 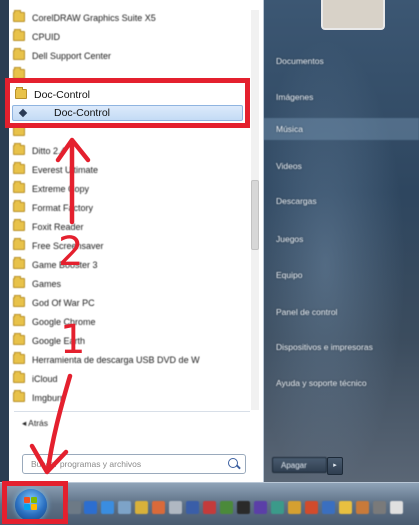 What do you see at coordinates (71, 252) in the screenshot?
I see `step-number-2: 2` at bounding box center [71, 252].